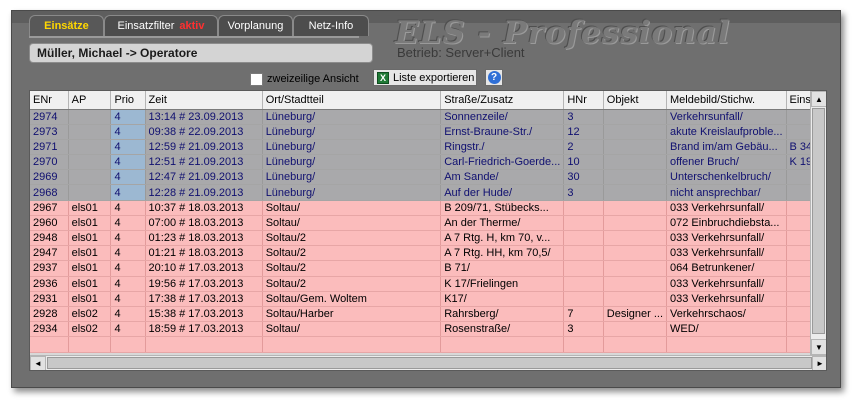 This screenshot has height=404, width=861. What do you see at coordinates (502, 100) in the screenshot?
I see `column-header: Straße/Zusatz` at bounding box center [502, 100].